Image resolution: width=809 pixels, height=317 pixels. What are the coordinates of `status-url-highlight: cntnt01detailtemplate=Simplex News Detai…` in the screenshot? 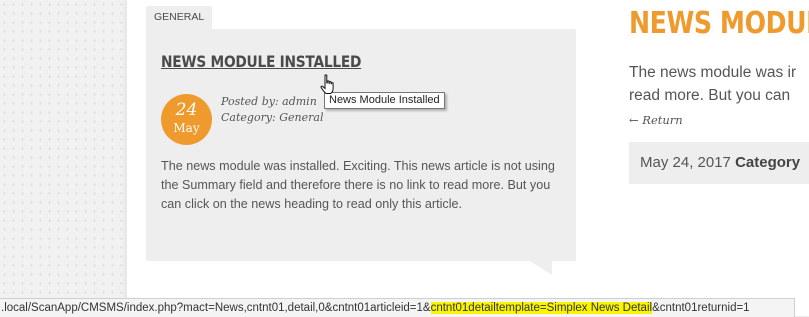 It's located at (541, 308).